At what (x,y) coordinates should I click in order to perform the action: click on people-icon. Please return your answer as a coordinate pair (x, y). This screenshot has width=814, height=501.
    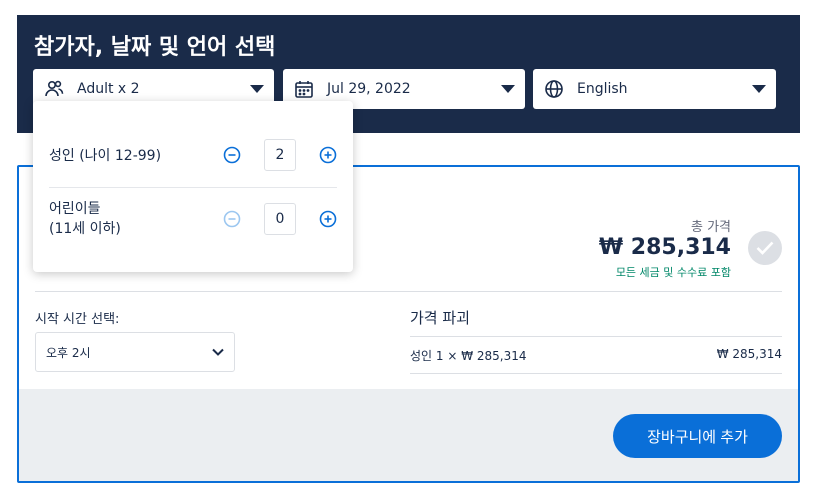
    Looking at the image, I should click on (54, 89).